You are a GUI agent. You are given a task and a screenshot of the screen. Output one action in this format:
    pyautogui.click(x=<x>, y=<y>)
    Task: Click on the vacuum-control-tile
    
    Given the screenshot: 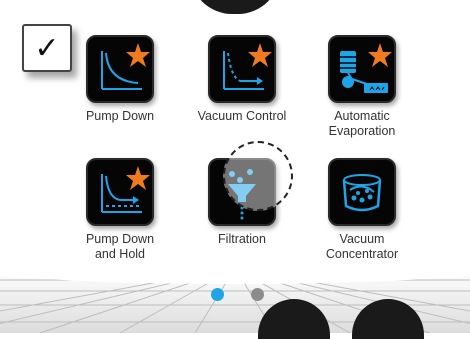 What is the action you would take?
    pyautogui.click(x=242, y=69)
    